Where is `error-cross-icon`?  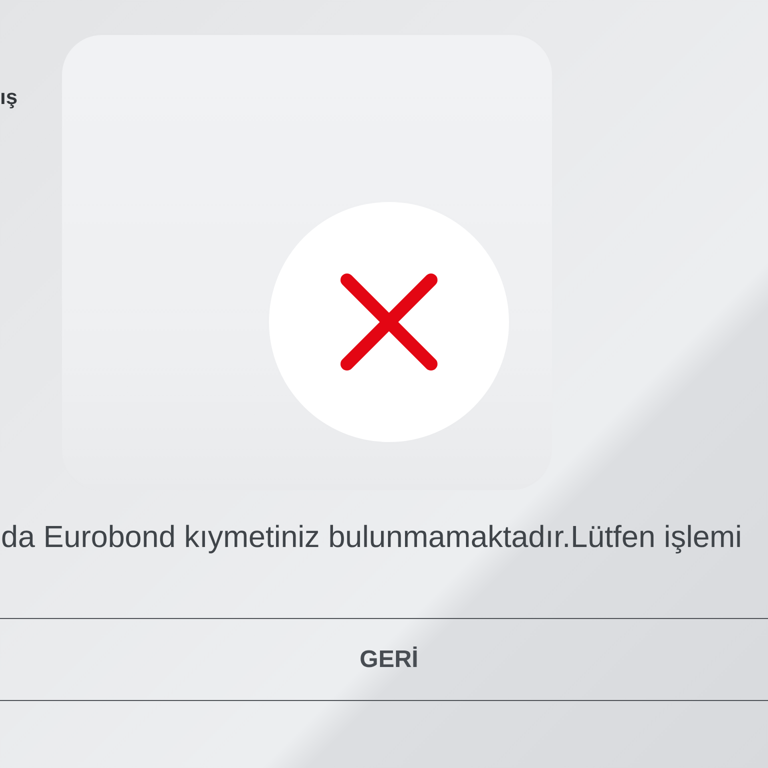 error-cross-icon is located at coordinates (389, 322).